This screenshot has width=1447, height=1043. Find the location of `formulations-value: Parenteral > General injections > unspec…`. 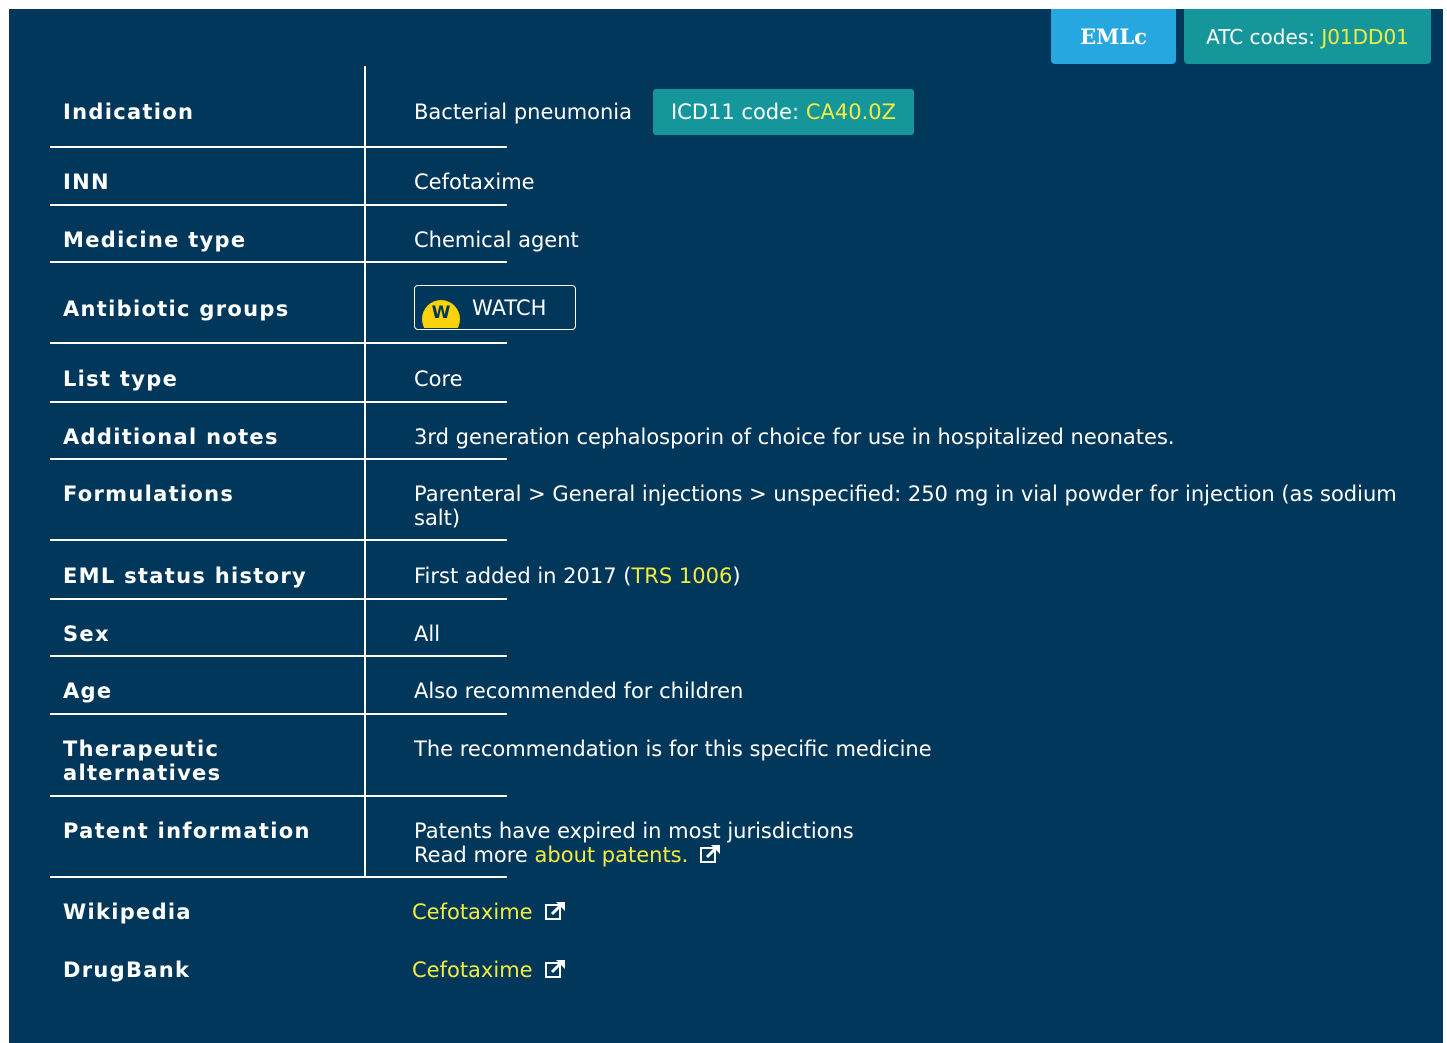

formulations-value: Parenteral > General injections > unspec… is located at coordinates (905, 506).